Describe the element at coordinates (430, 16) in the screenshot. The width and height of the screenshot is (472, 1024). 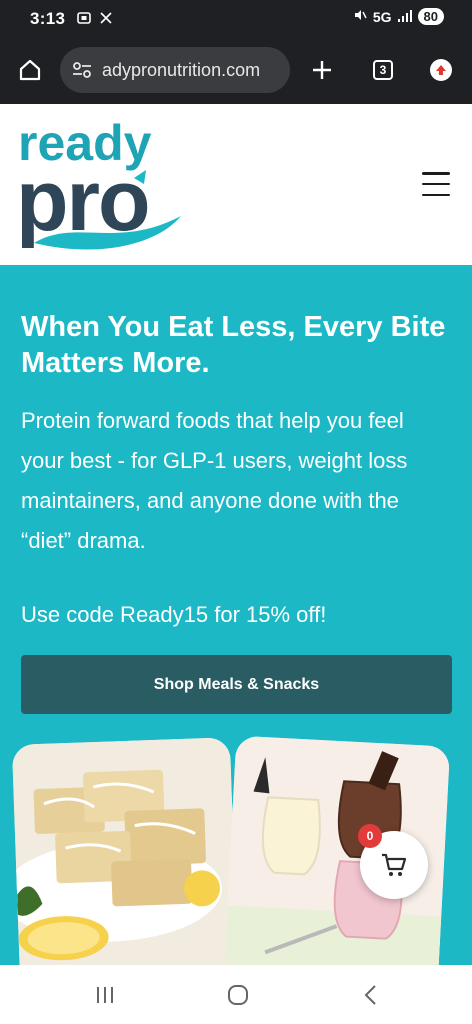
I see `battery-level: 80` at that location.